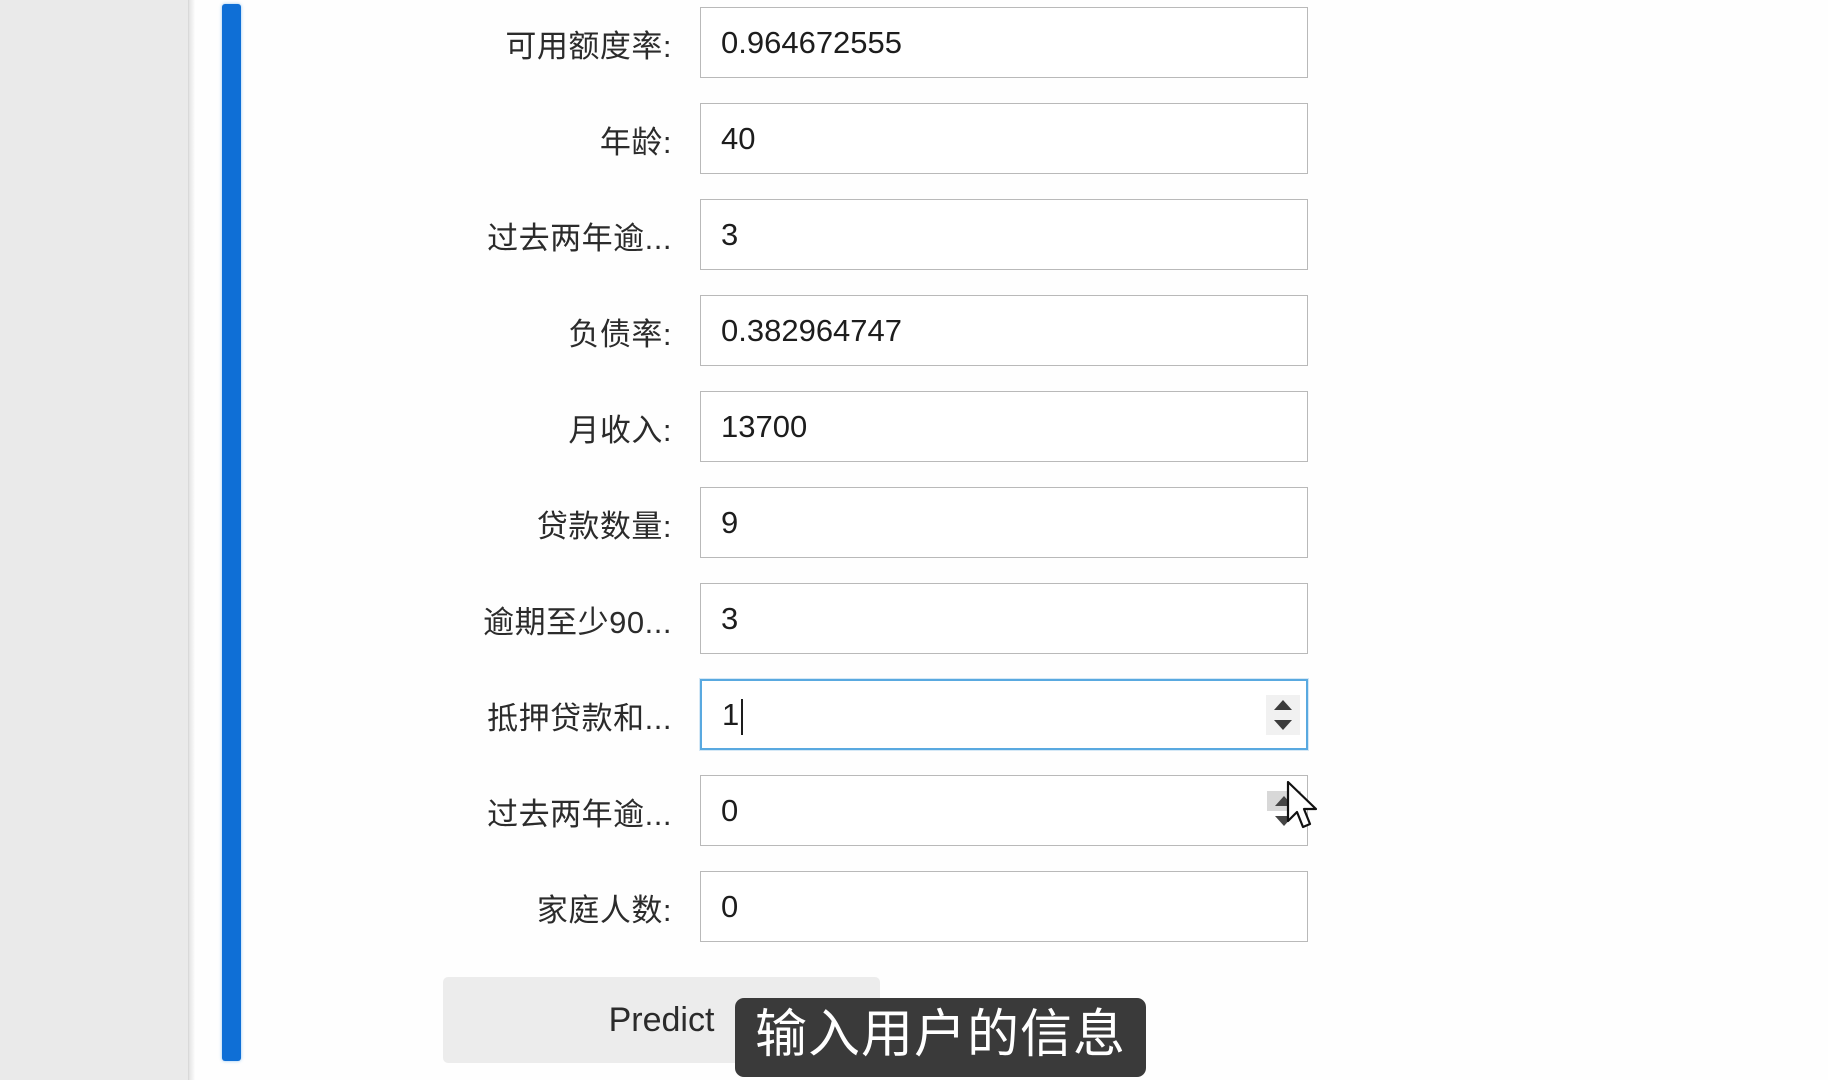  What do you see at coordinates (1004, 138) in the screenshot?
I see `text-input: 40` at bounding box center [1004, 138].